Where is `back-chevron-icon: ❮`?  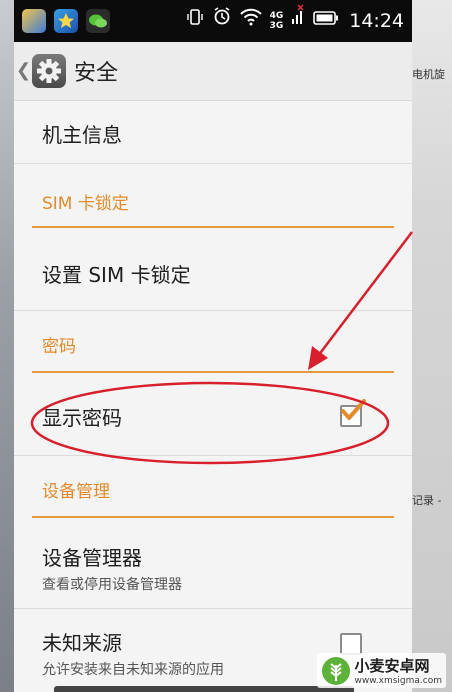 back-chevron-icon: ❮ is located at coordinates (23, 70).